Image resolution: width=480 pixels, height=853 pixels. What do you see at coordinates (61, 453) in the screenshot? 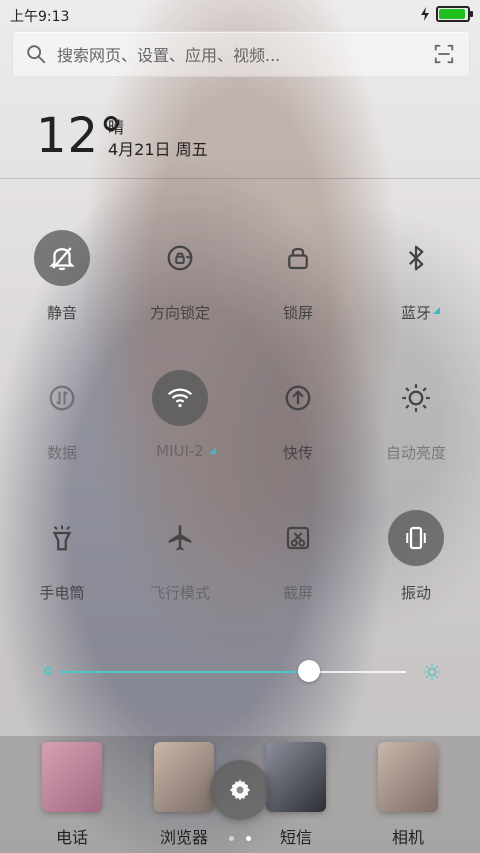
I see `toggle-label: 数据` at bounding box center [61, 453].